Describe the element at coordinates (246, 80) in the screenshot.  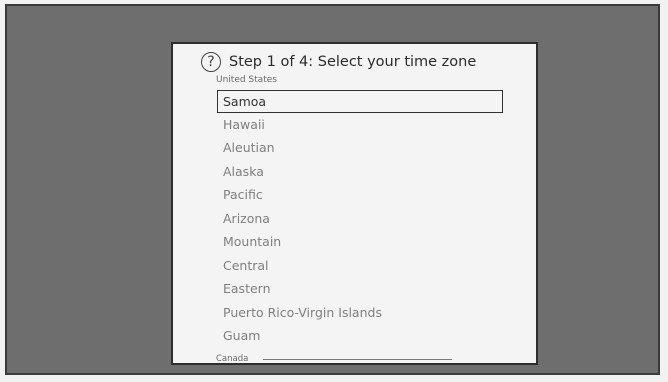
I see `region-label-united-states: United States` at that location.